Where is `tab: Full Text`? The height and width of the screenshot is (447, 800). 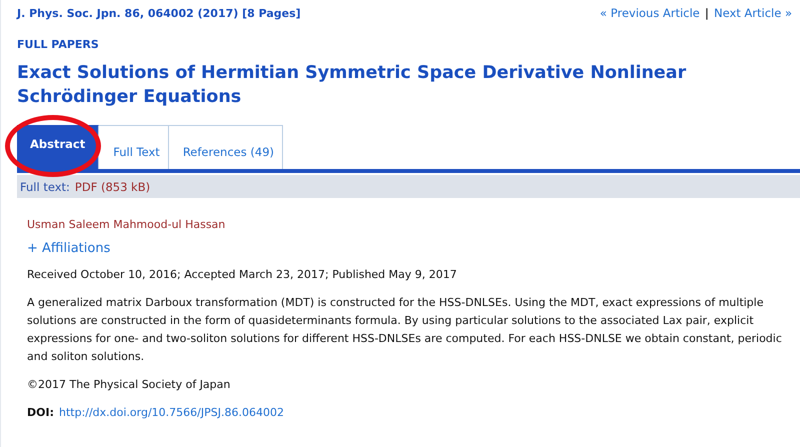 tab: Full Text is located at coordinates (134, 147).